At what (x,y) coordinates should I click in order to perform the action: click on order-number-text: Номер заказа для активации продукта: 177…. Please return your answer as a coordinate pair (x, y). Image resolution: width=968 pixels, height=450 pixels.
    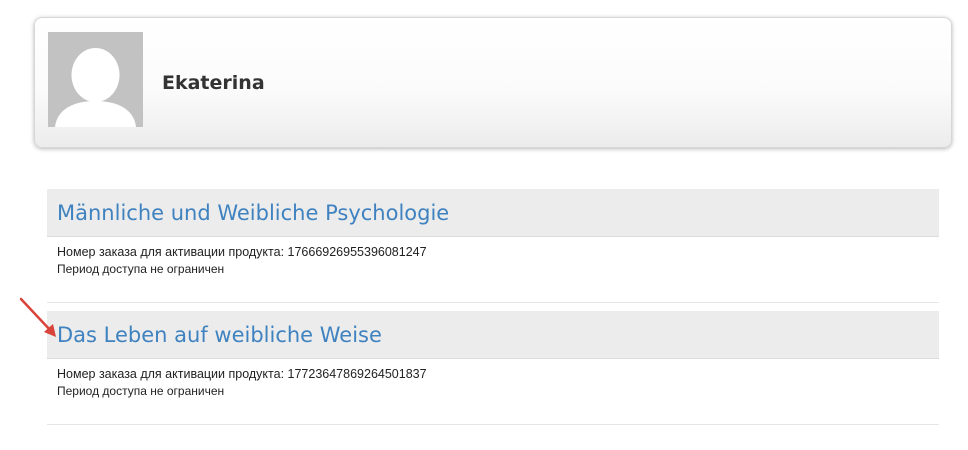
    Looking at the image, I should click on (242, 374).